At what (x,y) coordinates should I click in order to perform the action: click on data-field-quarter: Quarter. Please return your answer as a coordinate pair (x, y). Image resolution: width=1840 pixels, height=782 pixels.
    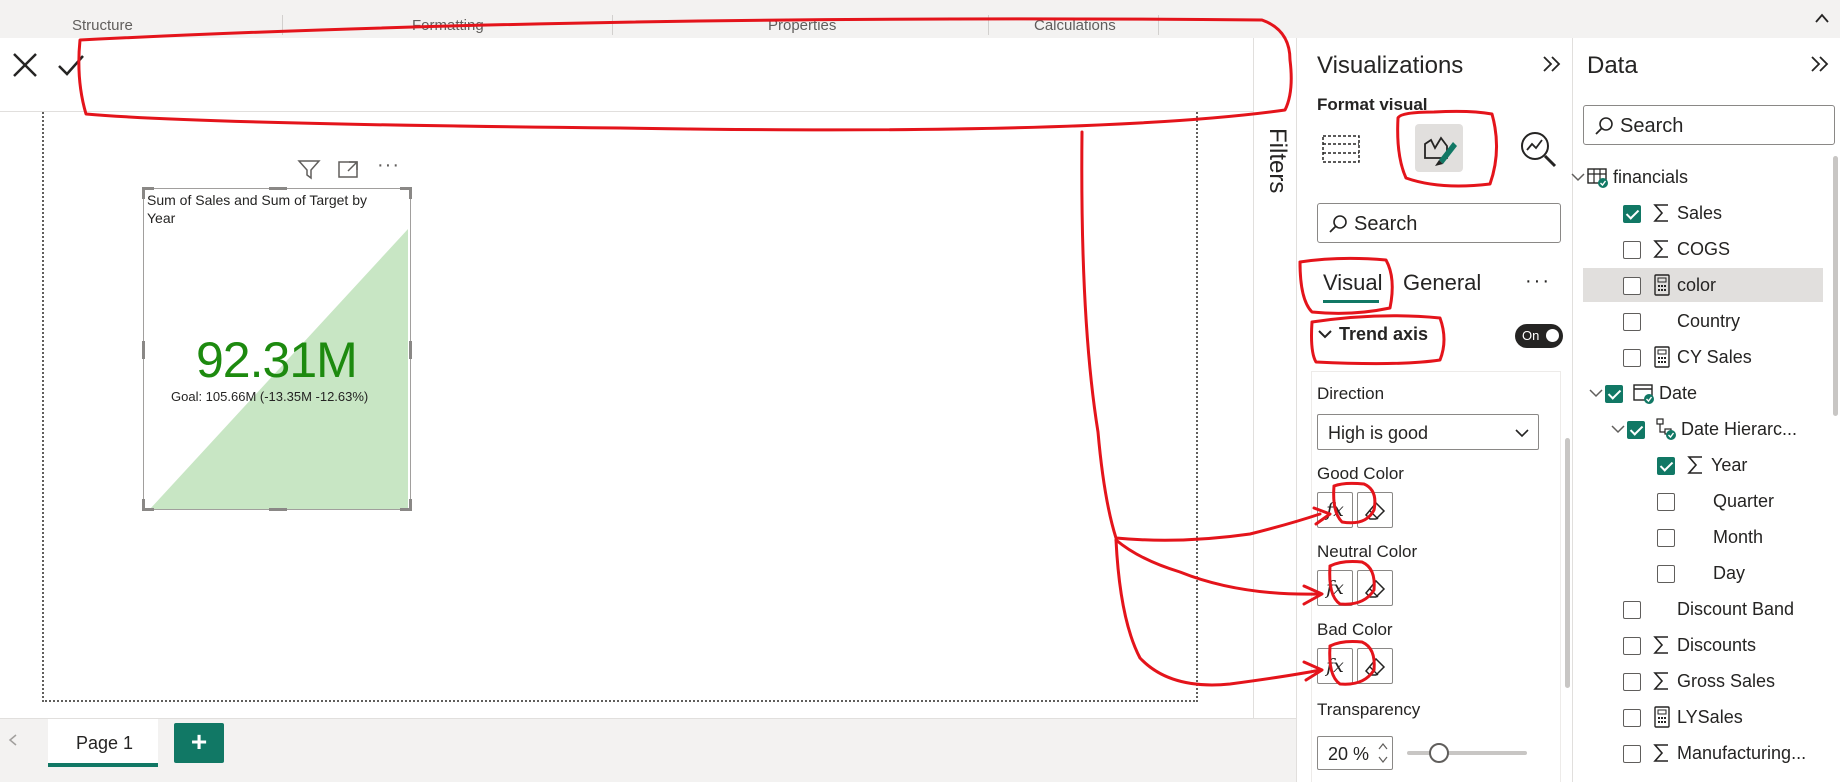
    Looking at the image, I should click on (1703, 501).